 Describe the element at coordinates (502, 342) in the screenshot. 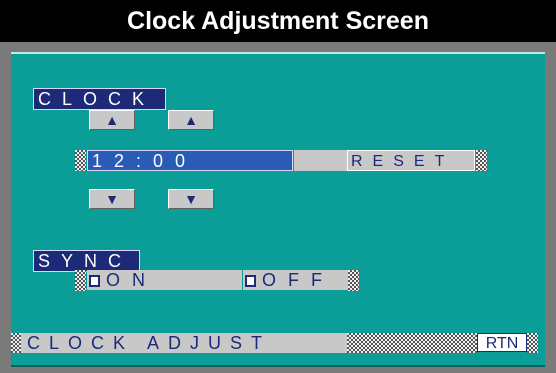

I see `return-button: RTN` at that location.